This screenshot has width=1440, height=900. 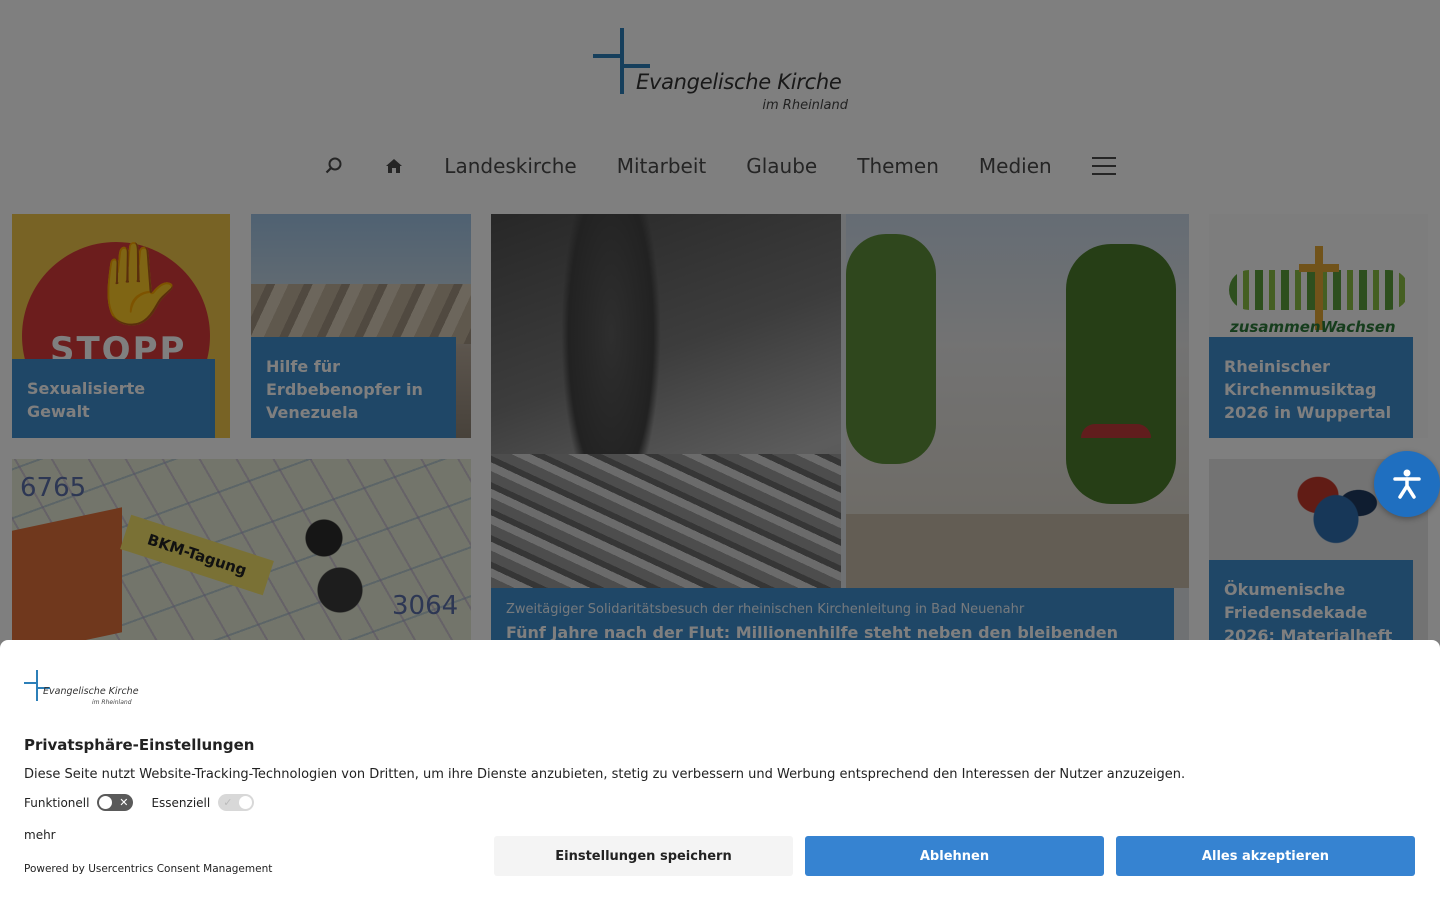 I want to click on consent-logo-main: Evangelische Kirche, so click(x=91, y=691).